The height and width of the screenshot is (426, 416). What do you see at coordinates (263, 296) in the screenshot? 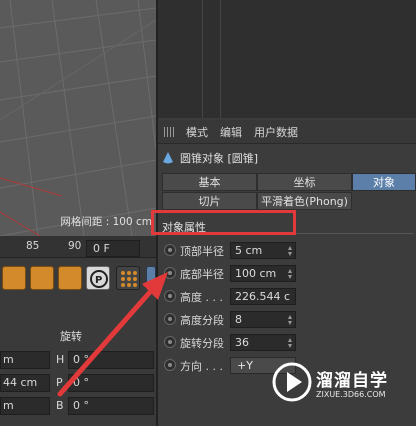
I see `height-field: 226.544 c` at bounding box center [263, 296].